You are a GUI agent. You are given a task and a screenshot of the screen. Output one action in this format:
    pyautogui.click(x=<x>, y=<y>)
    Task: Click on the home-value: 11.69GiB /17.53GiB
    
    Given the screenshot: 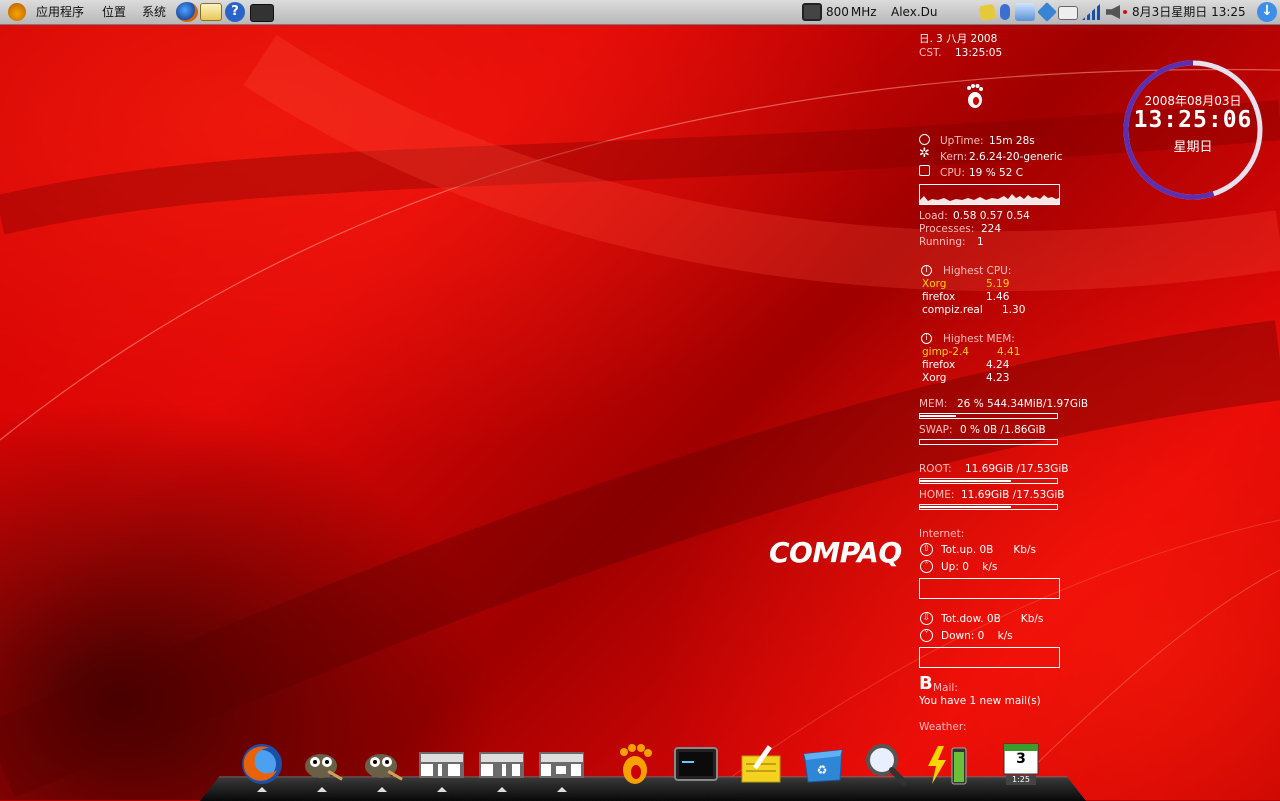 What is the action you would take?
    pyautogui.click(x=1013, y=495)
    